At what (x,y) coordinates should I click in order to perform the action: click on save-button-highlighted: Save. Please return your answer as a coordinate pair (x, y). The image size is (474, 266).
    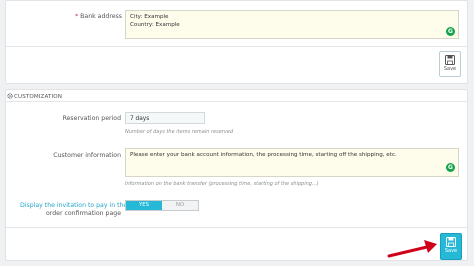
    Looking at the image, I should click on (451, 246).